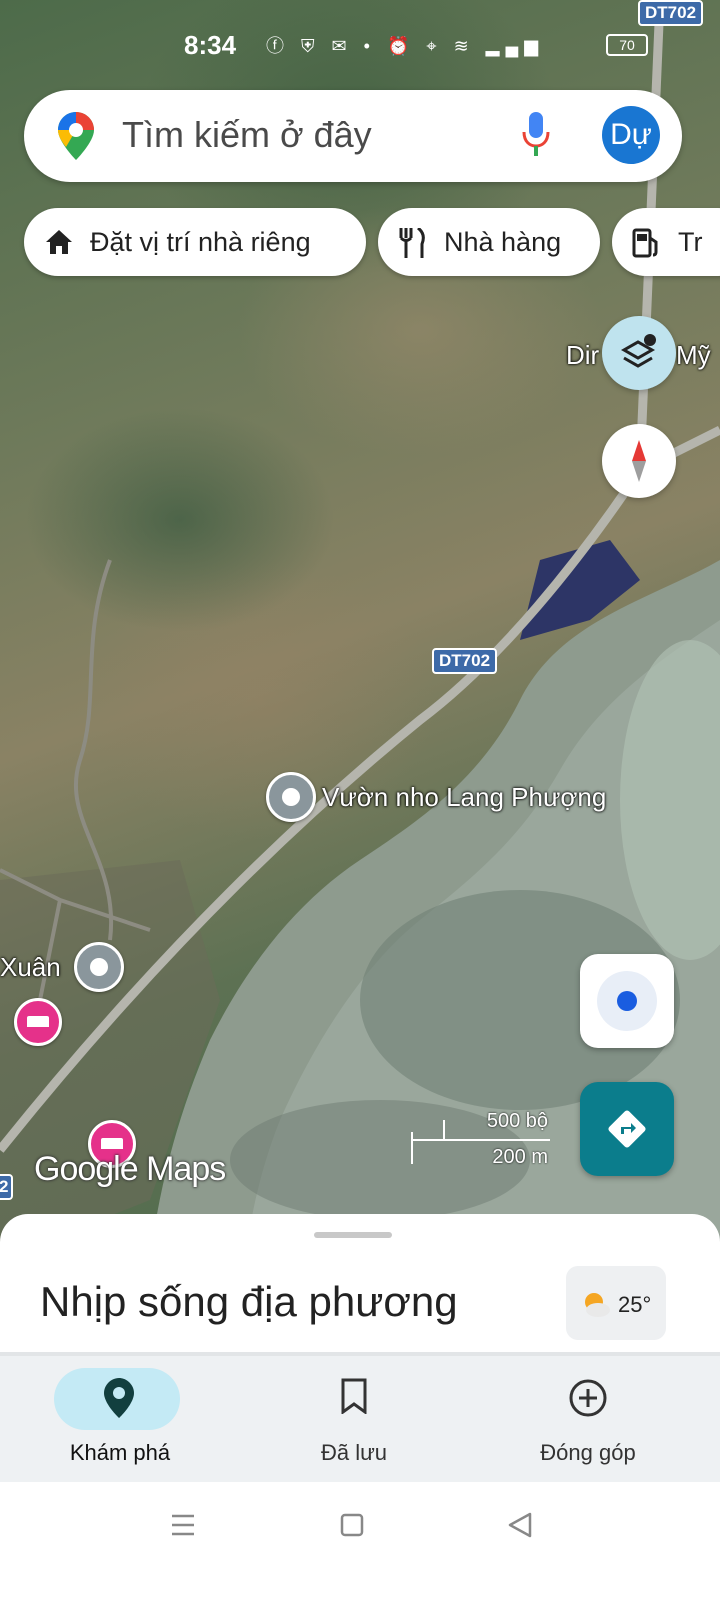 Image resolution: width=720 pixels, height=1600 pixels. Describe the element at coordinates (536, 135) in the screenshot. I see `microphone-icon` at that location.